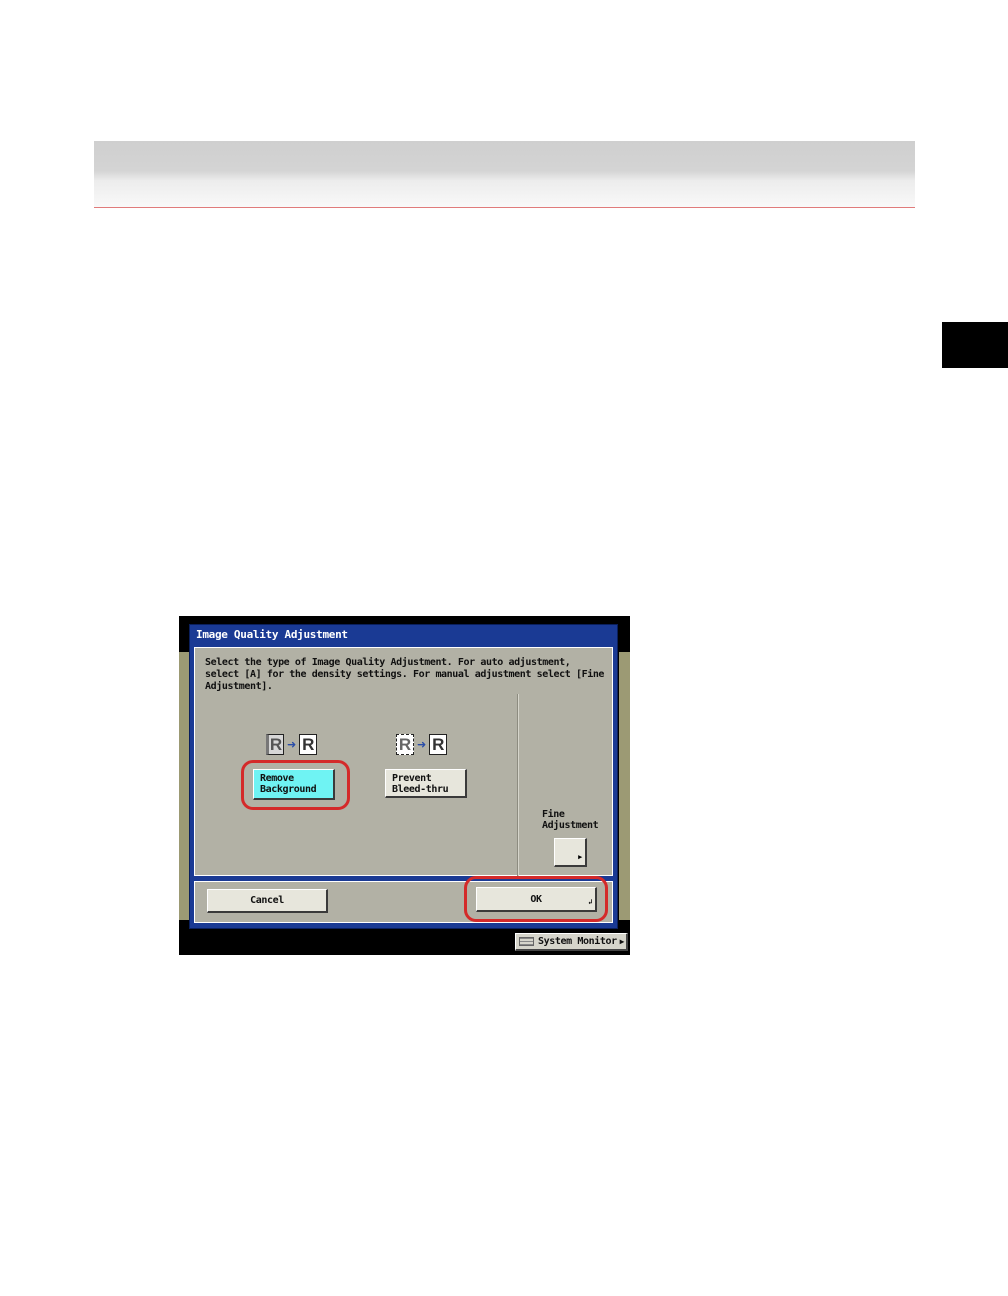 The width and height of the screenshot is (1008, 1296). What do you see at coordinates (272, 634) in the screenshot?
I see `dialog-title: Image Quality Adjustment` at bounding box center [272, 634].